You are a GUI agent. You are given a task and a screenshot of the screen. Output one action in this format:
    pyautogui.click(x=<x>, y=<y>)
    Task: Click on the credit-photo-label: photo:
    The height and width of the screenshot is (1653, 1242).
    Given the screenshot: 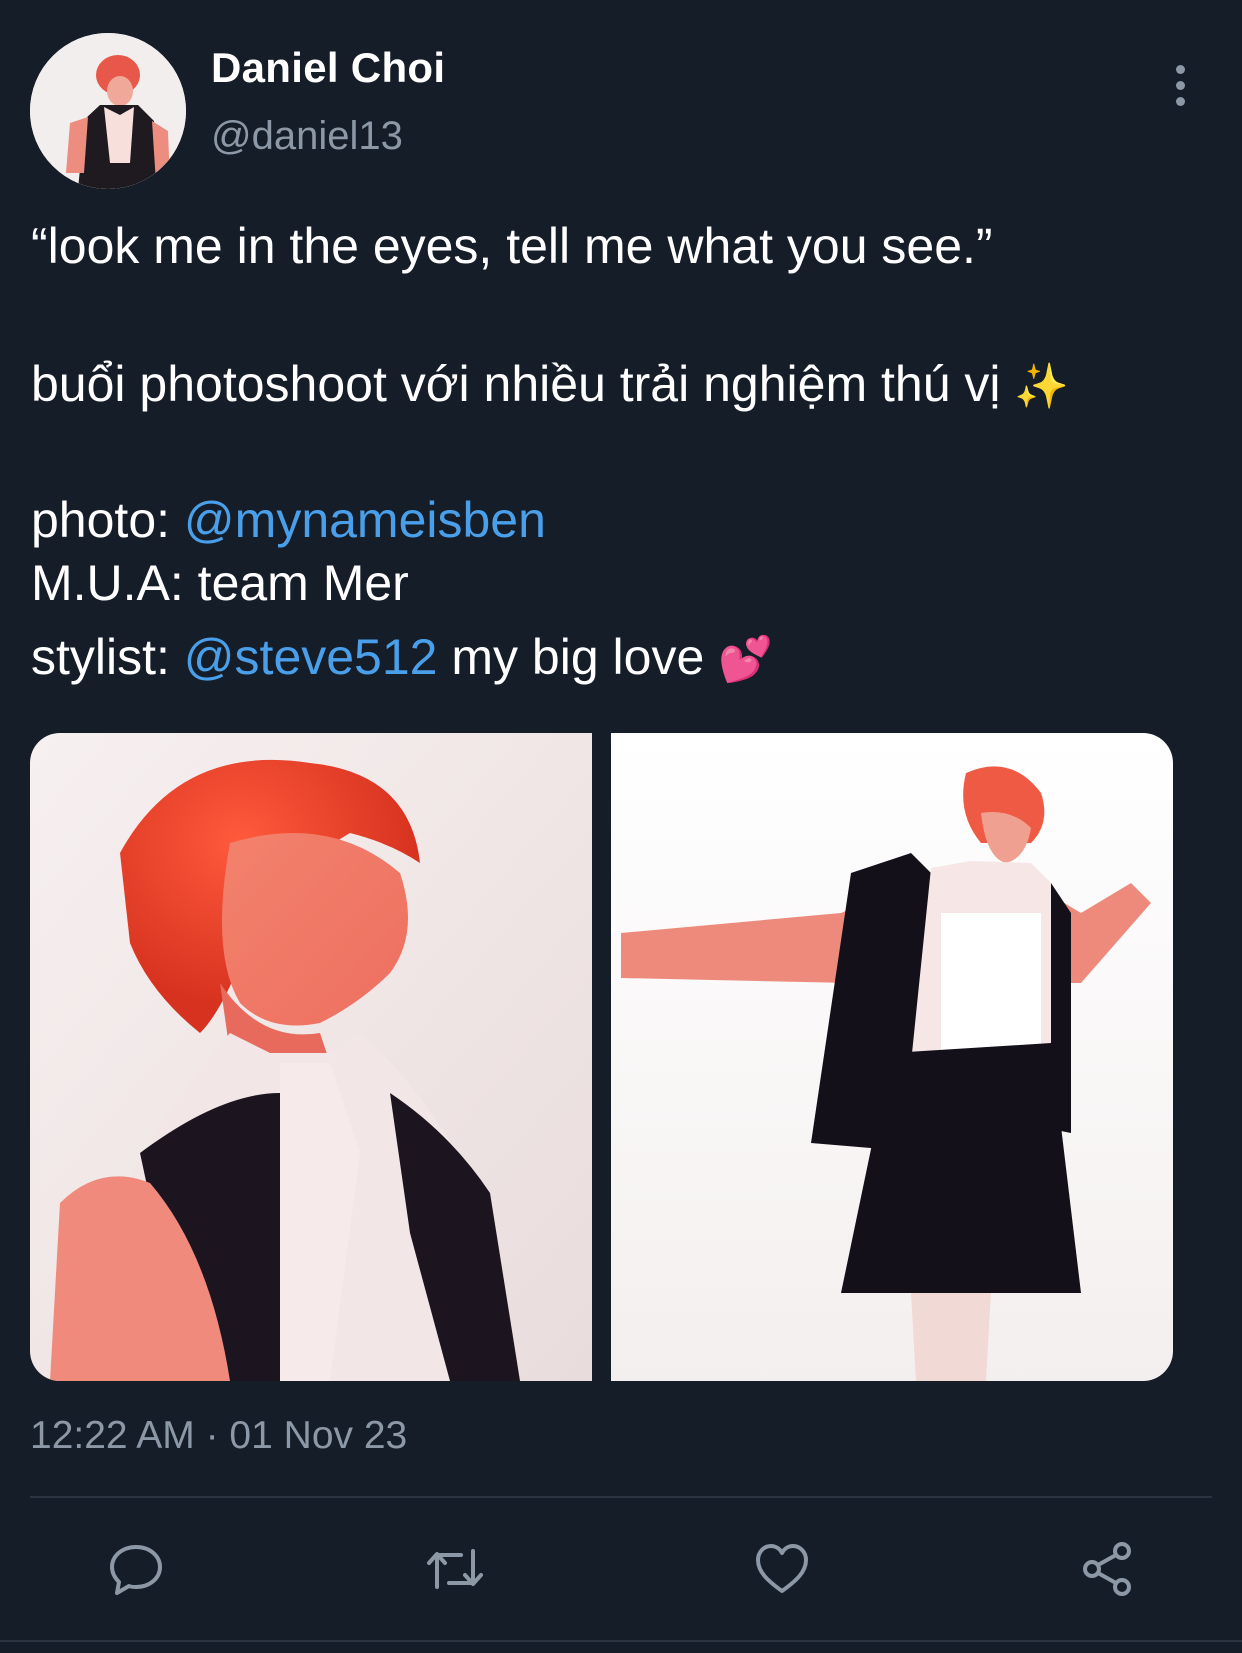 What is the action you would take?
    pyautogui.click(x=107, y=520)
    